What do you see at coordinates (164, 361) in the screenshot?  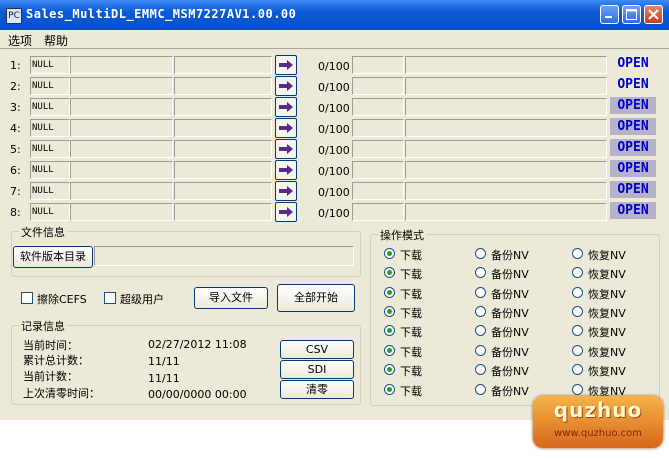 I see `total-count-value: 11/11` at bounding box center [164, 361].